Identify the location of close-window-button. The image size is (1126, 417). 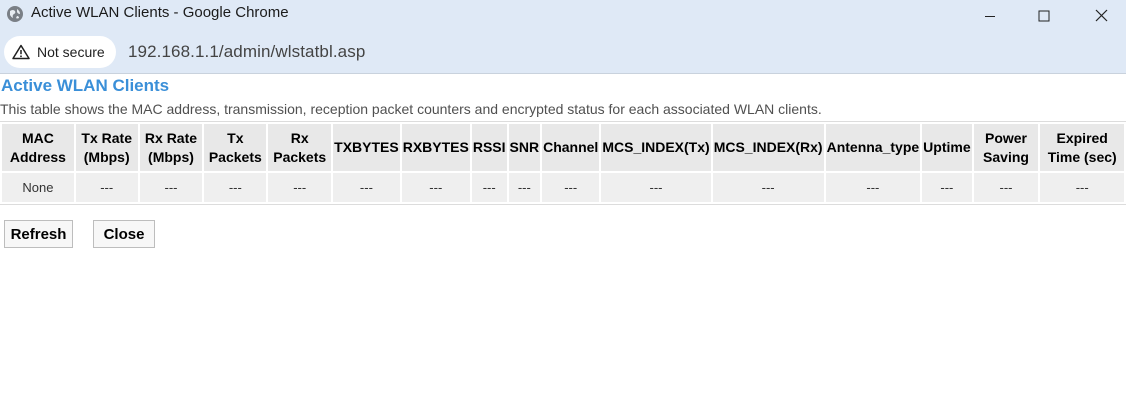
(1101, 15).